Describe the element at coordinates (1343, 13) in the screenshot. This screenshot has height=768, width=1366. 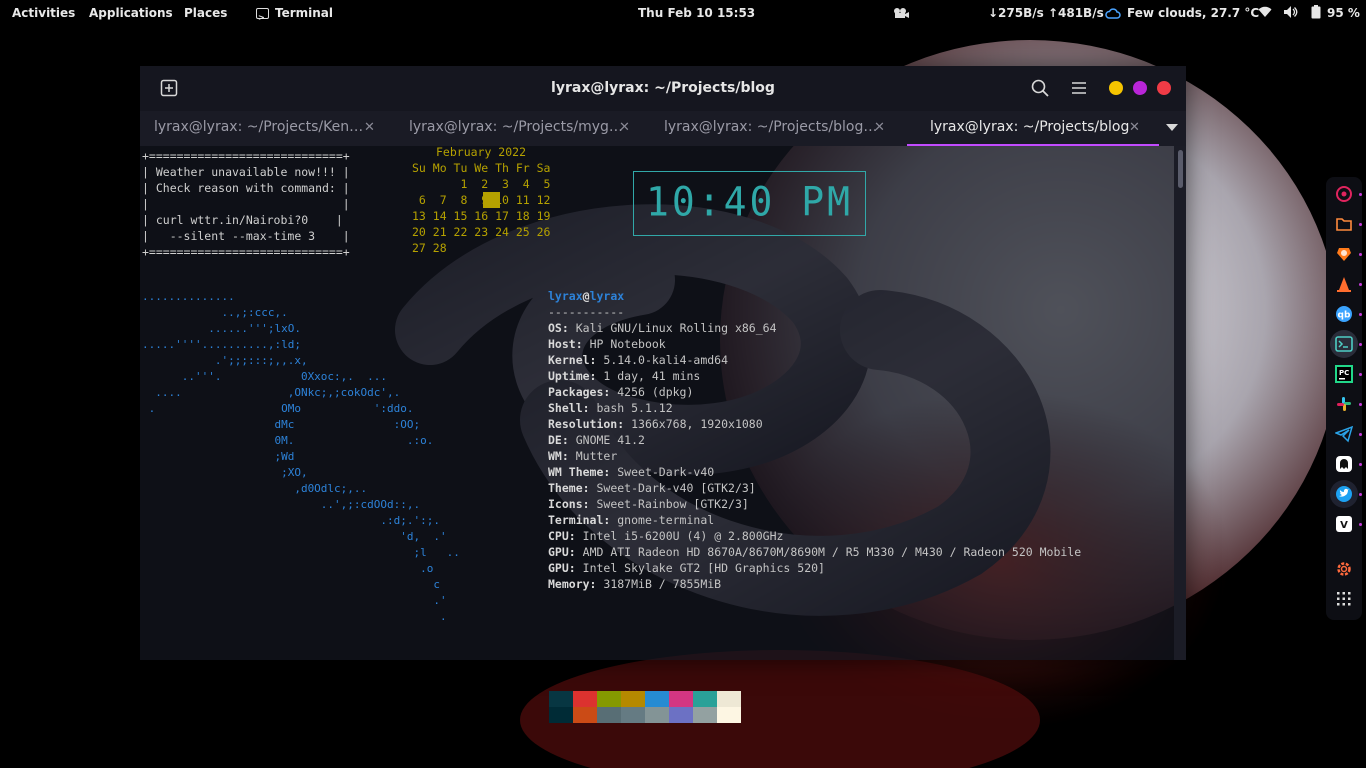
I see `battery-percent: 95 %` at that location.